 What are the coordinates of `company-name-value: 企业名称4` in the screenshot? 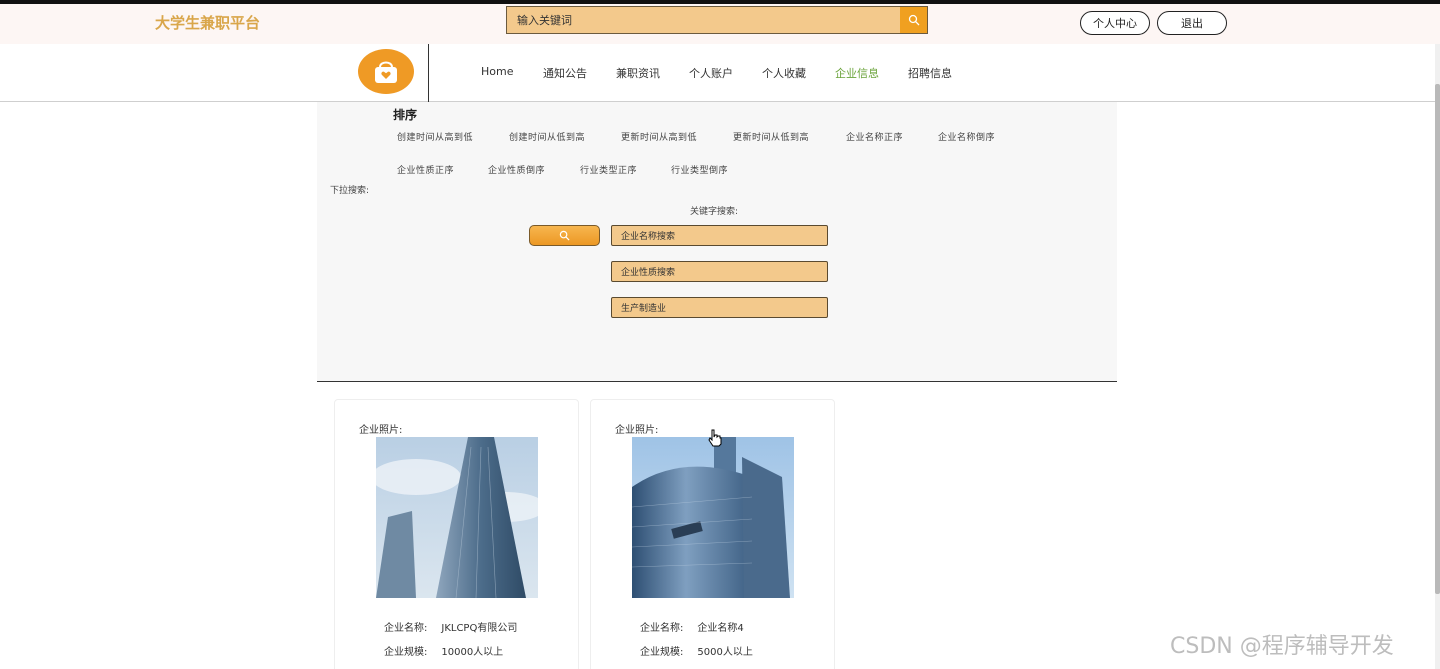 It's located at (720, 628).